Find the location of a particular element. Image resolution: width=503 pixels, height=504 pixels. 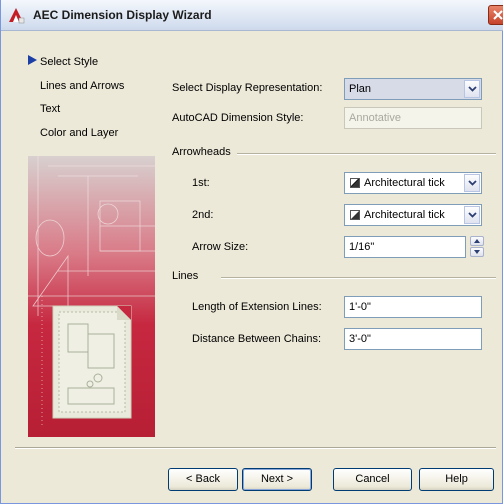

arrowheads-divider is located at coordinates (366, 154).